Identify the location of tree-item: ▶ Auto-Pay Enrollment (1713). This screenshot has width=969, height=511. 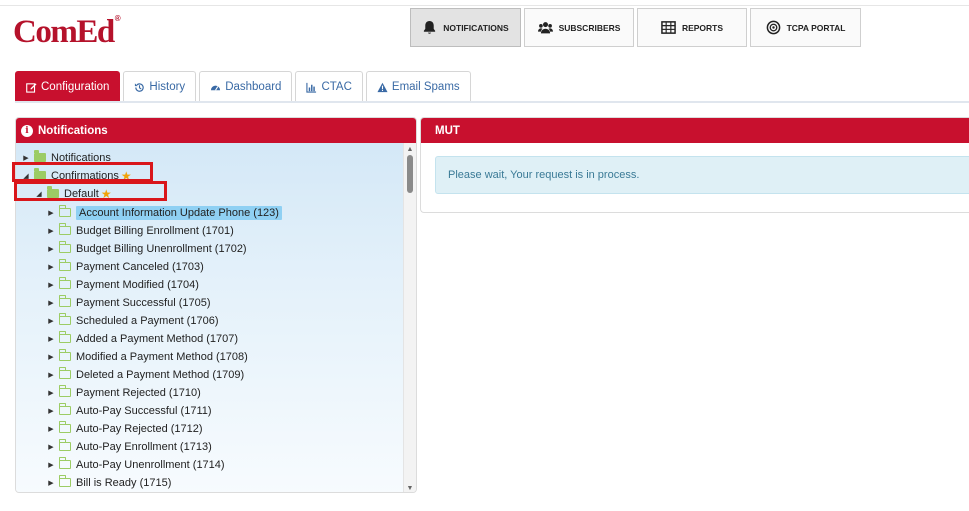
(129, 446).